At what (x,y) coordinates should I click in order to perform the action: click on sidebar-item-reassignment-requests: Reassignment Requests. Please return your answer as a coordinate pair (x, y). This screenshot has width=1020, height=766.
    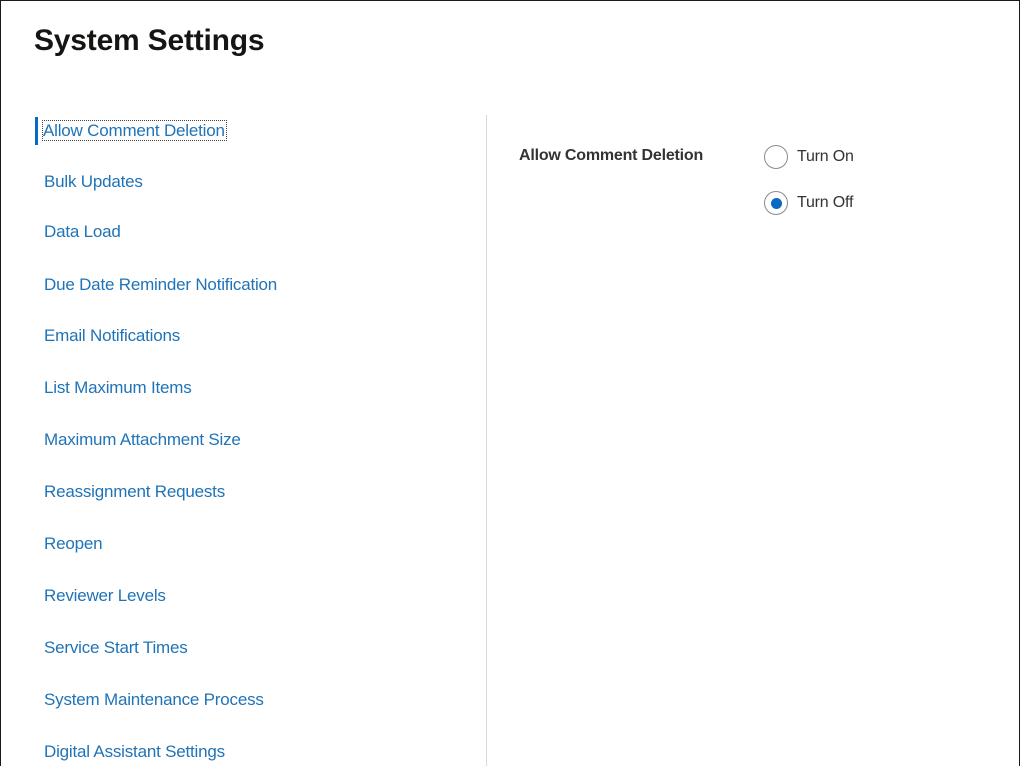
    Looking at the image, I should click on (129, 492).